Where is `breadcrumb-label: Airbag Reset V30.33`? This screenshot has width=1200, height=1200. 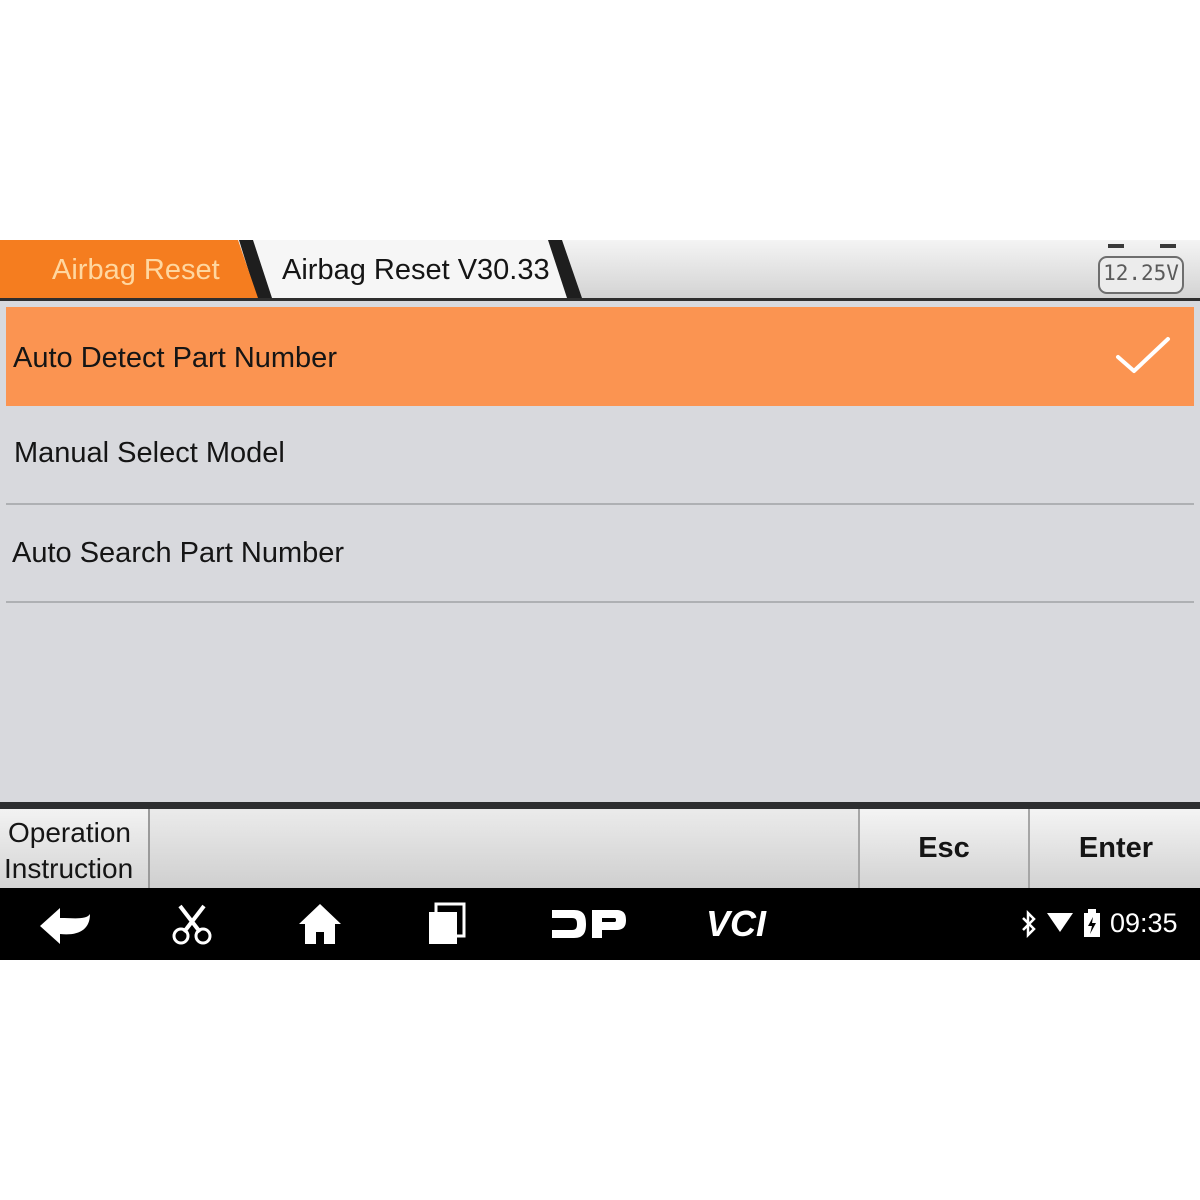 breadcrumb-label: Airbag Reset V30.33 is located at coordinates (416, 270).